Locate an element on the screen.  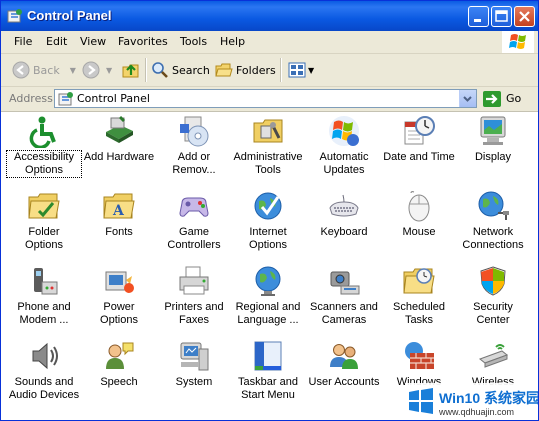
item-accessibility-options: Accessibility Options is located at coordinates (44, 146).